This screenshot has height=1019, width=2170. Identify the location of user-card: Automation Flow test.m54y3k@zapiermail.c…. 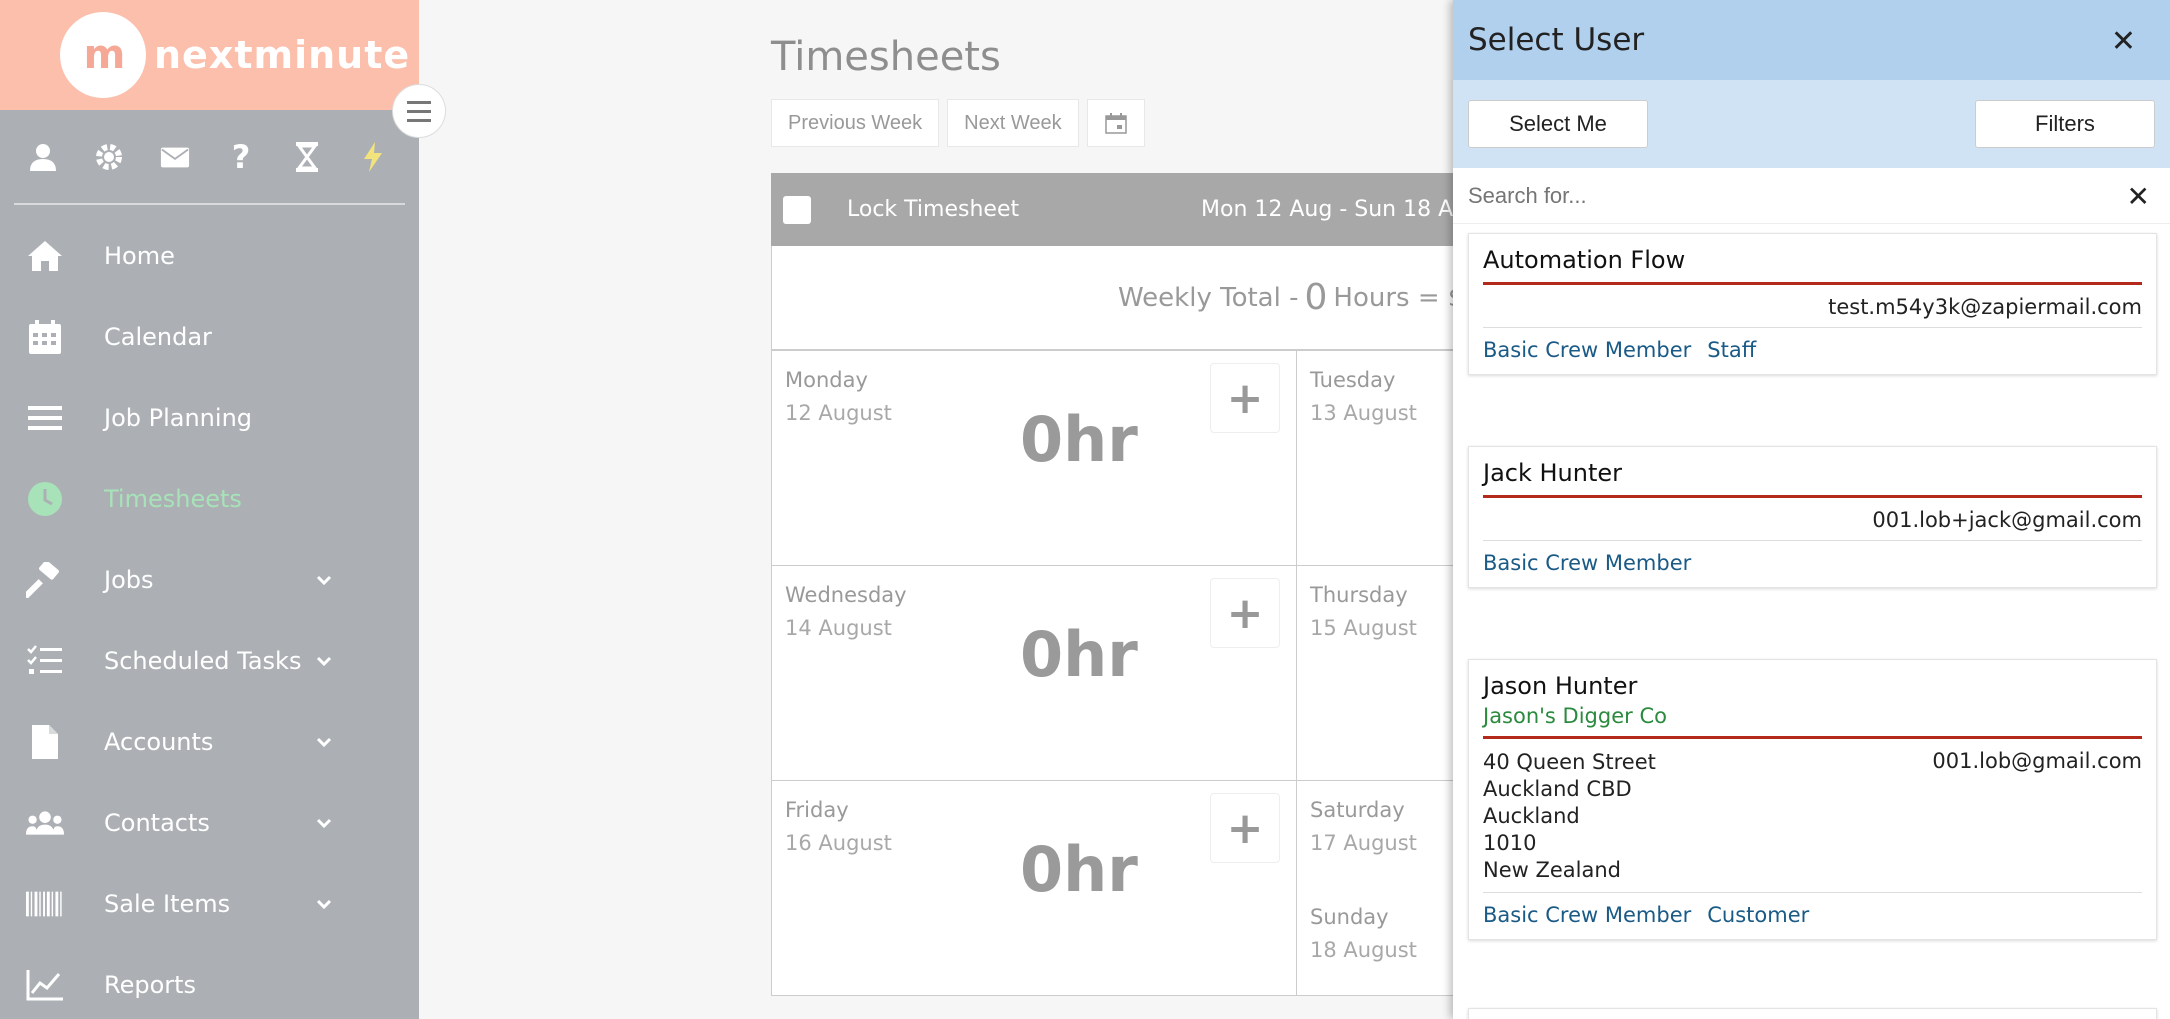
(1812, 304).